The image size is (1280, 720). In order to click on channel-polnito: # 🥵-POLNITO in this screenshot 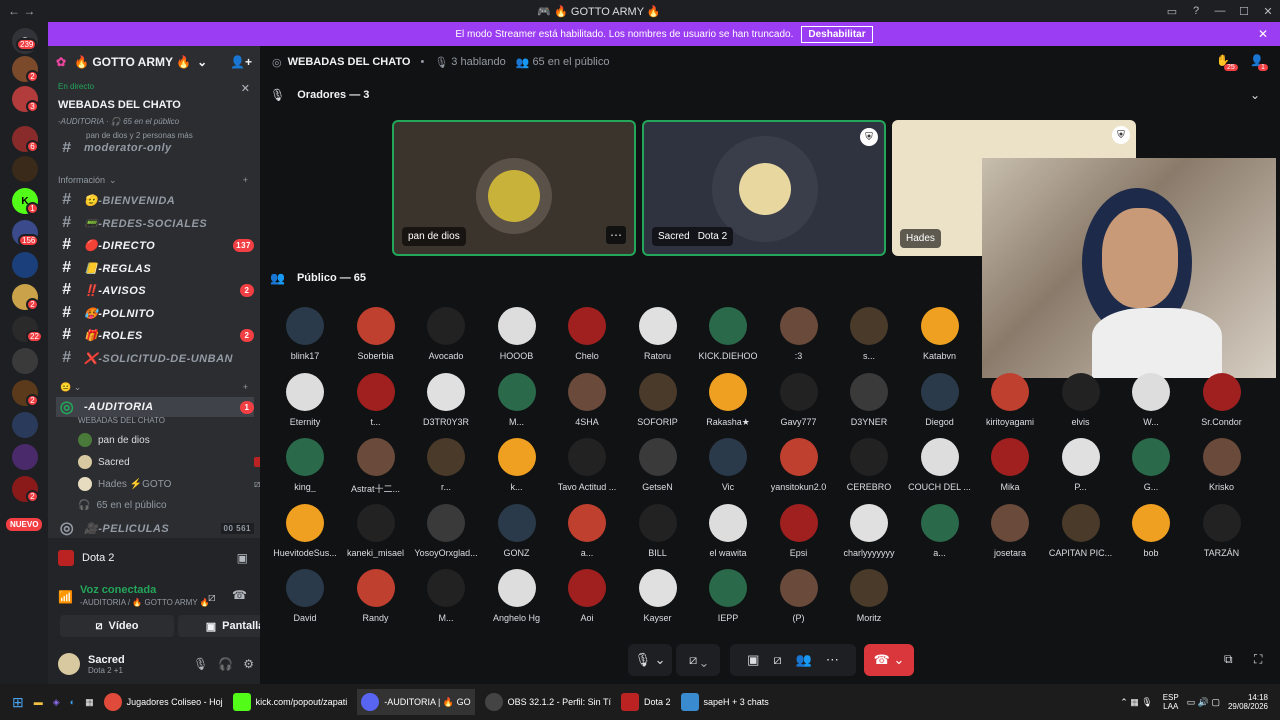, I will do `click(155, 313)`.